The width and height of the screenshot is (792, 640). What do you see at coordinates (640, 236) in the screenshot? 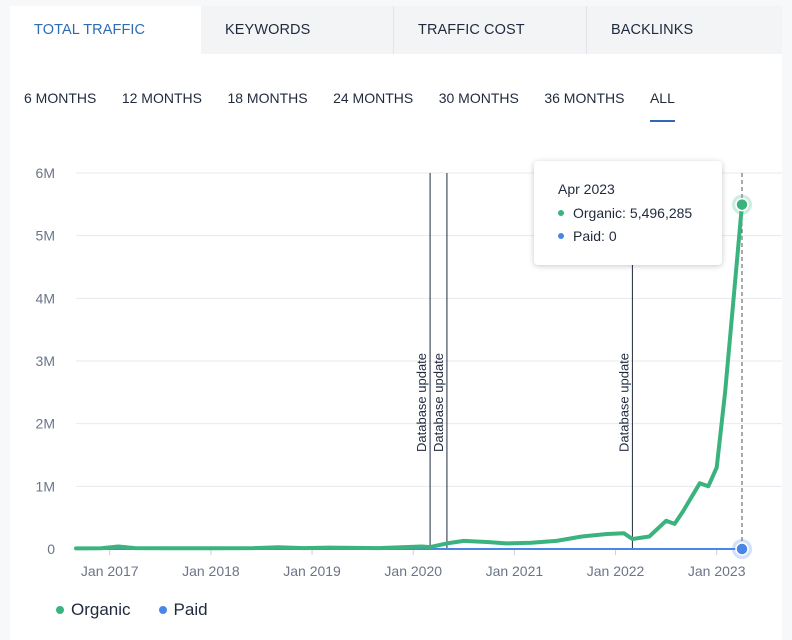
I see `tooltip-paid-row: Paid: 0` at bounding box center [640, 236].